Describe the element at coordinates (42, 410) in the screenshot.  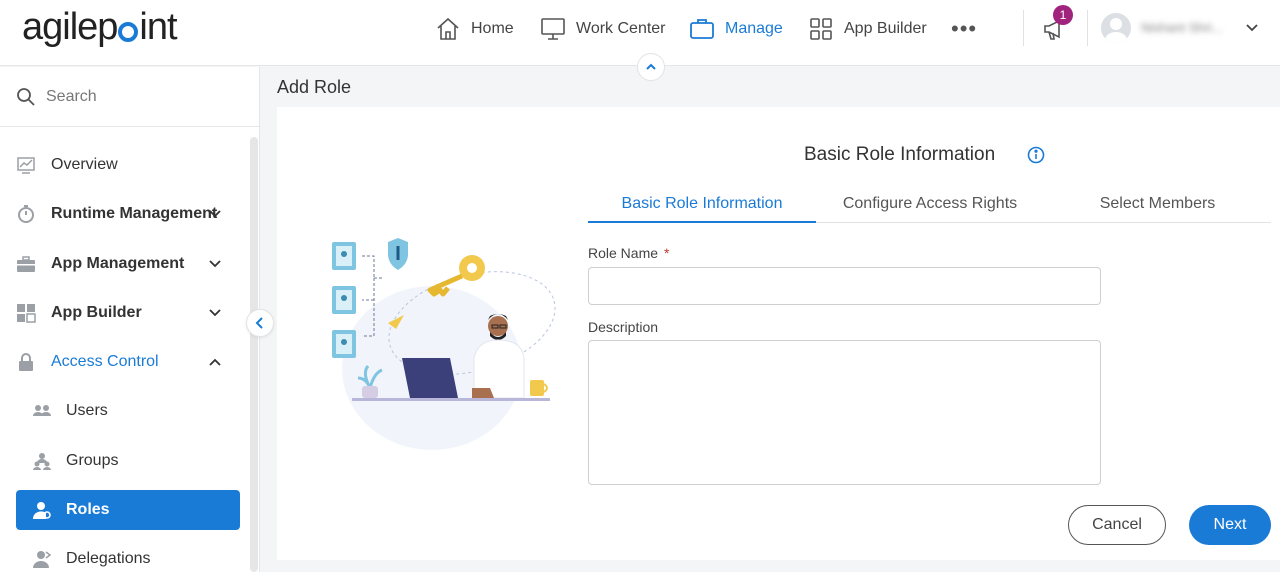
I see `users-icon` at that location.